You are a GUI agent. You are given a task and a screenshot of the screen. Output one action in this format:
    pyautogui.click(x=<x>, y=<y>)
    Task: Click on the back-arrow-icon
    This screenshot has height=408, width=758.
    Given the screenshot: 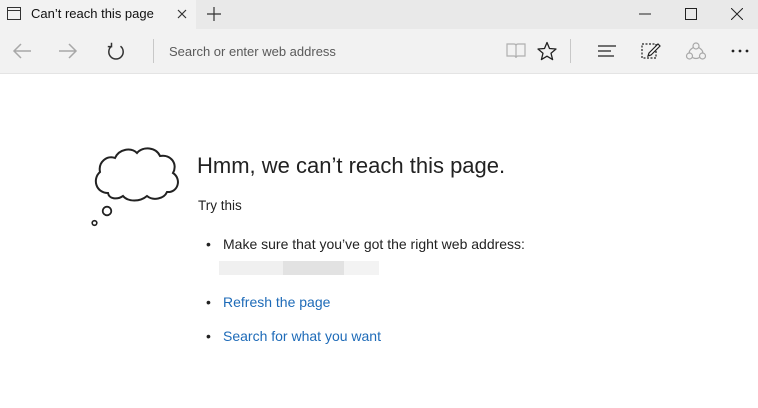 What is the action you would take?
    pyautogui.click(x=21, y=51)
    